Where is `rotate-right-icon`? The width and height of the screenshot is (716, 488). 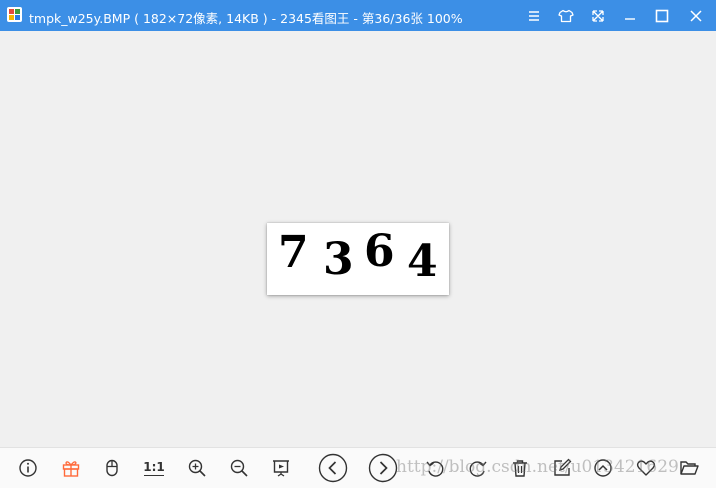
rotate-right-icon is located at coordinates (478, 469).